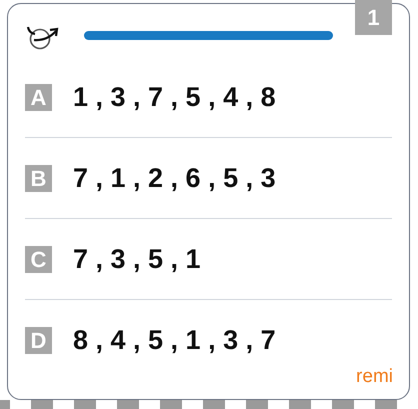 The image size is (418, 409). Describe the element at coordinates (38, 178) in the screenshot. I see `option-letter: B` at that location.